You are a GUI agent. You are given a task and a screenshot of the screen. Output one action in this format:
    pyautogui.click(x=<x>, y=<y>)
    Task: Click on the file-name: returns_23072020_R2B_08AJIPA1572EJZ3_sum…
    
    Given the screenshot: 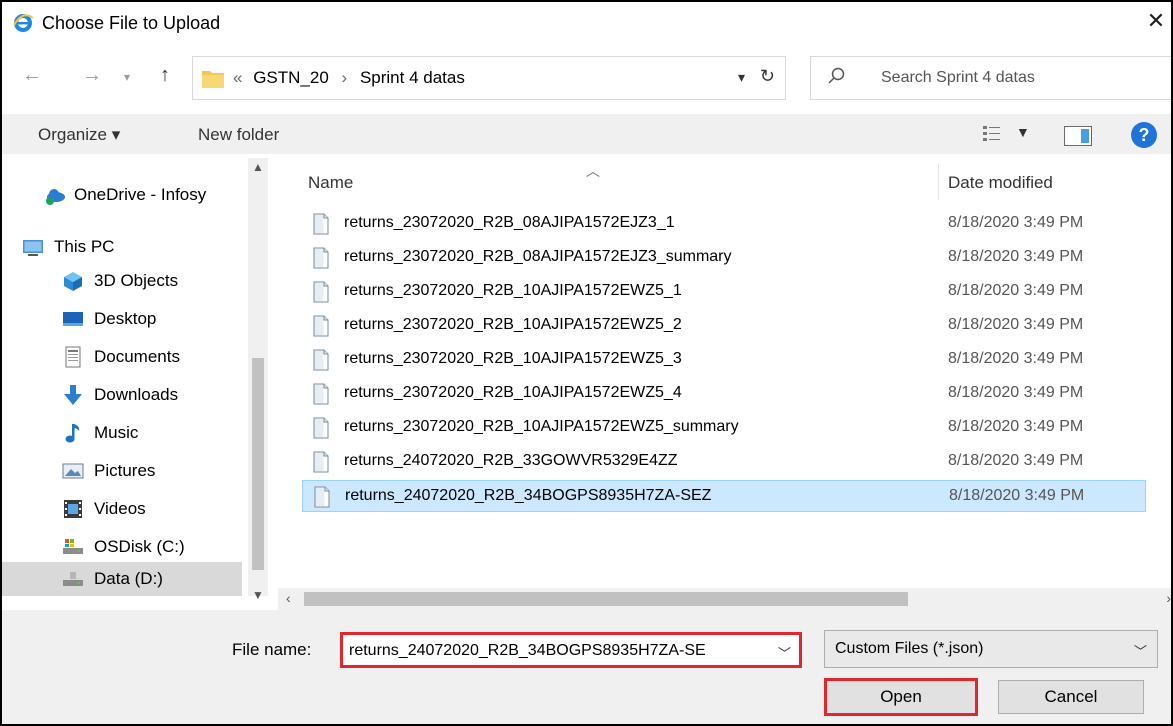 What is the action you would take?
    pyautogui.click(x=538, y=256)
    